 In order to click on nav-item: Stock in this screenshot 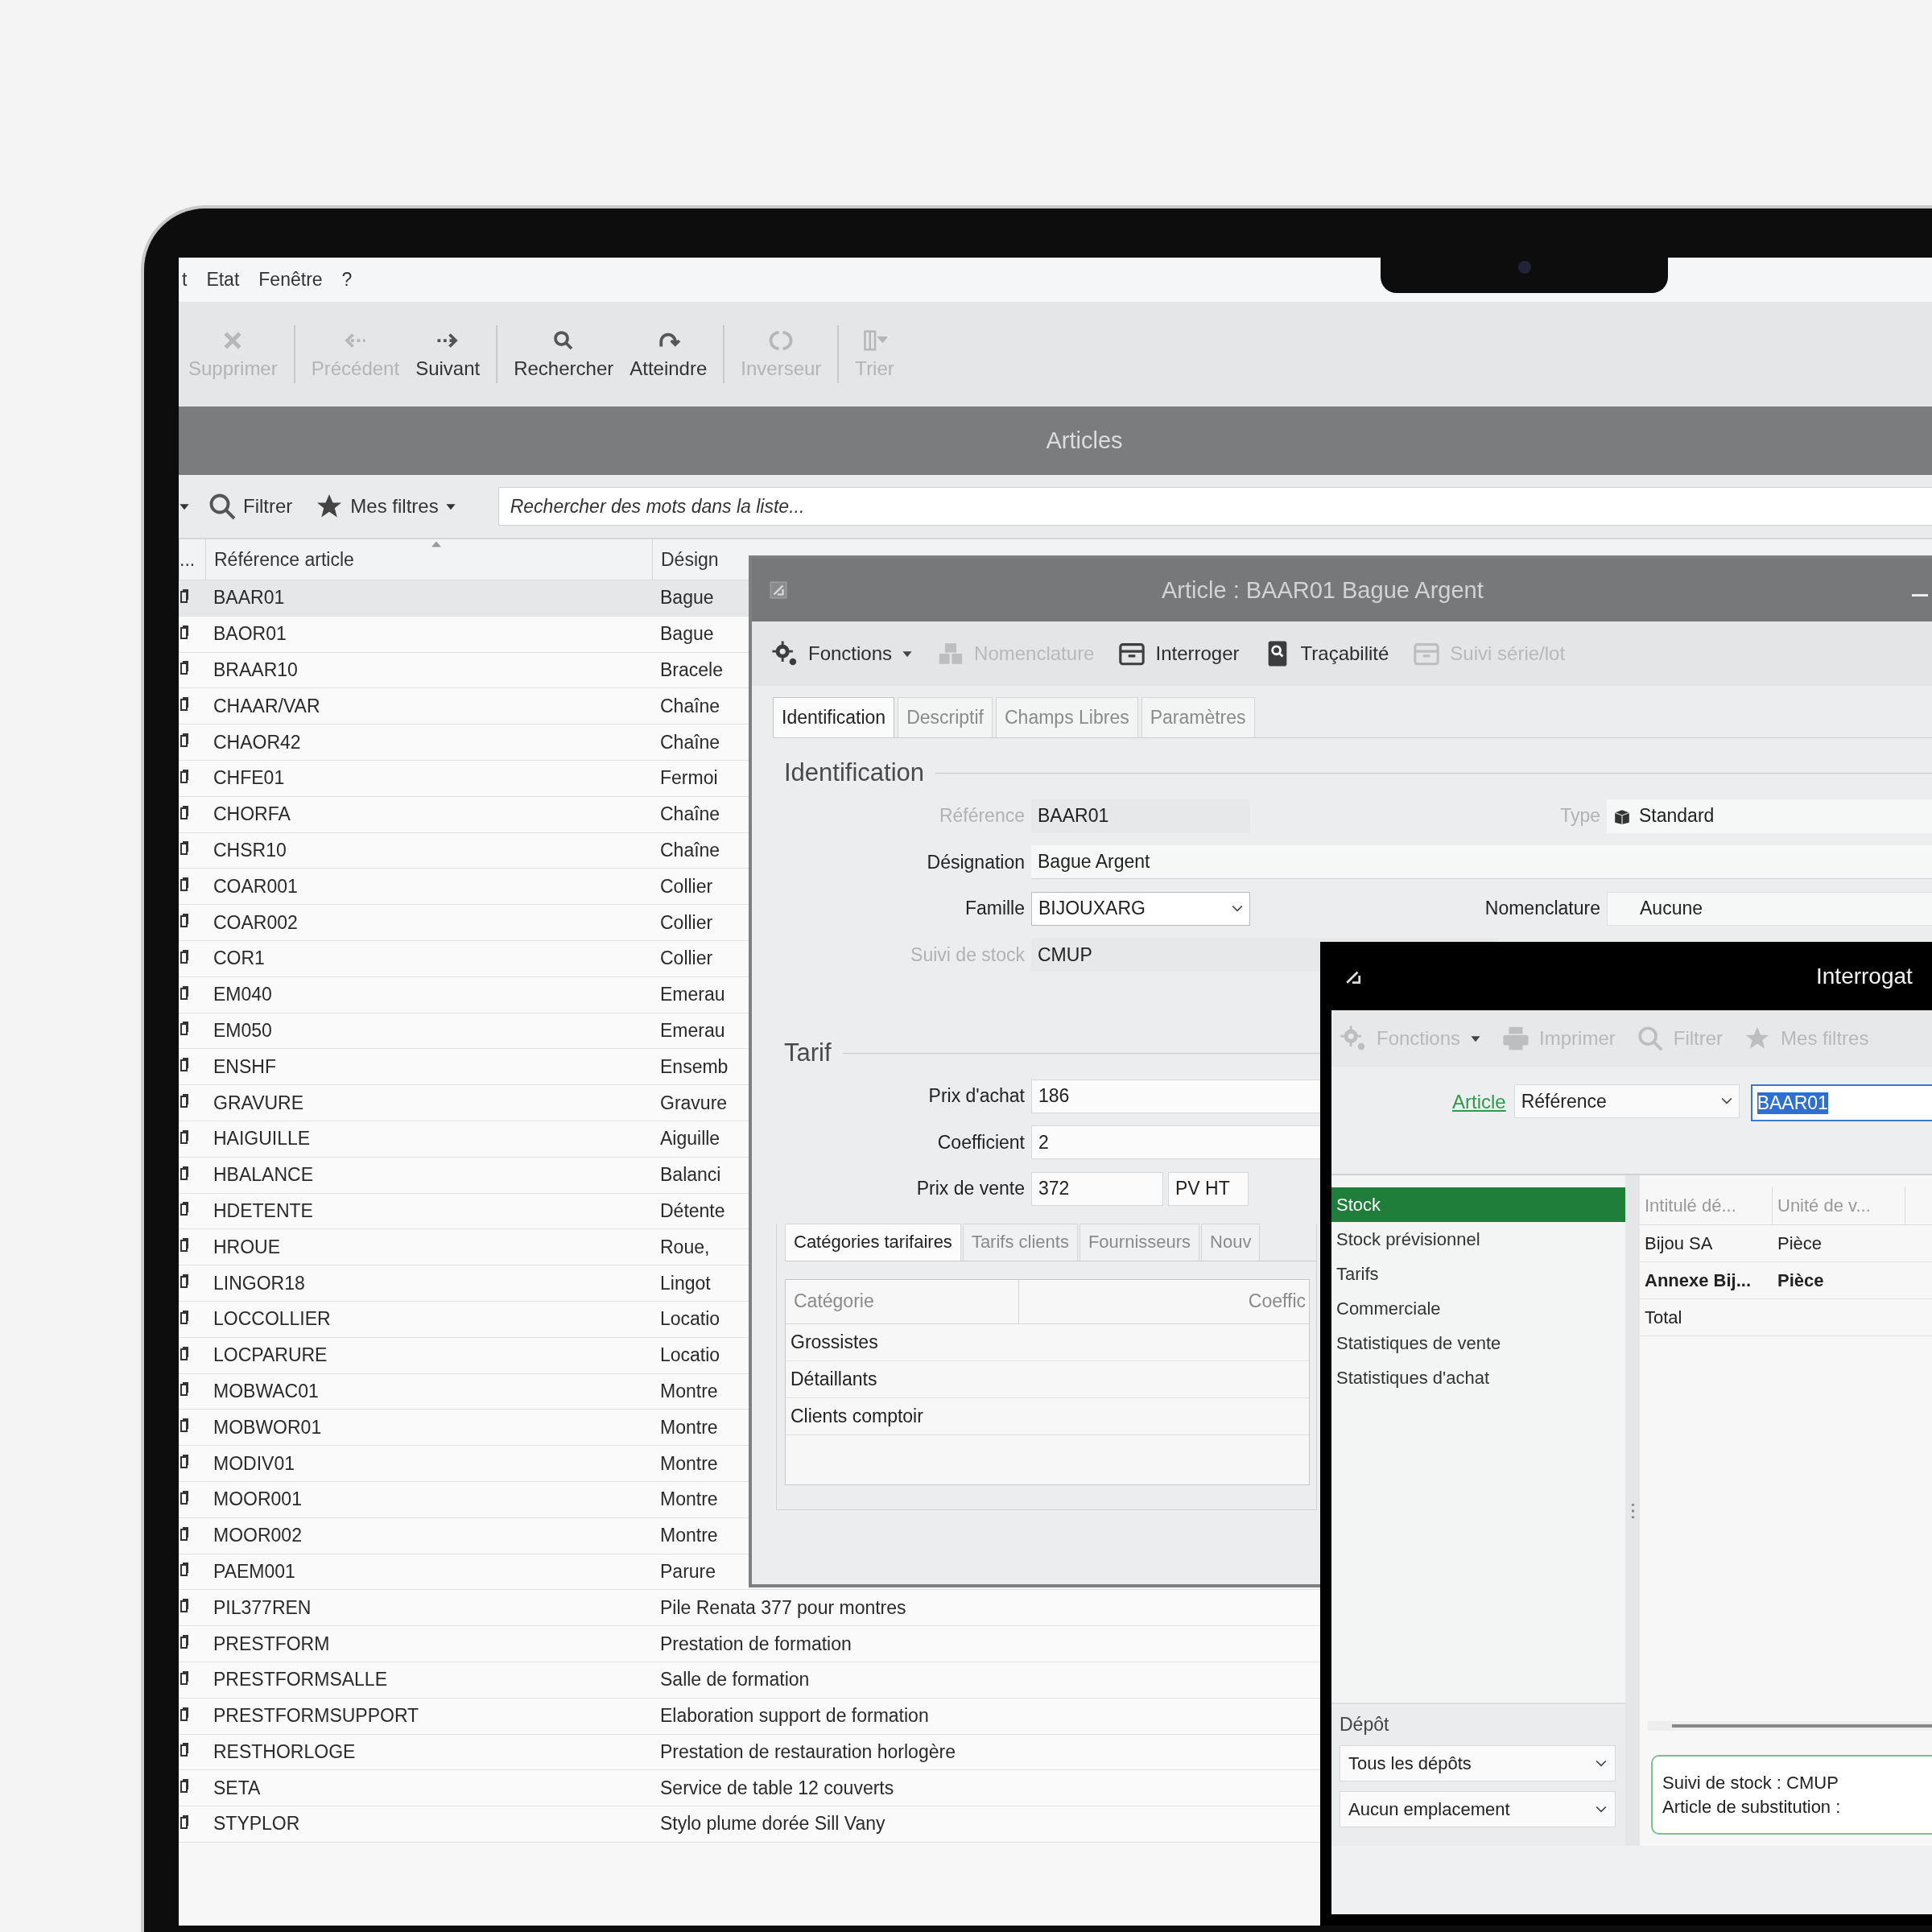, I will do `click(1478, 1204)`.